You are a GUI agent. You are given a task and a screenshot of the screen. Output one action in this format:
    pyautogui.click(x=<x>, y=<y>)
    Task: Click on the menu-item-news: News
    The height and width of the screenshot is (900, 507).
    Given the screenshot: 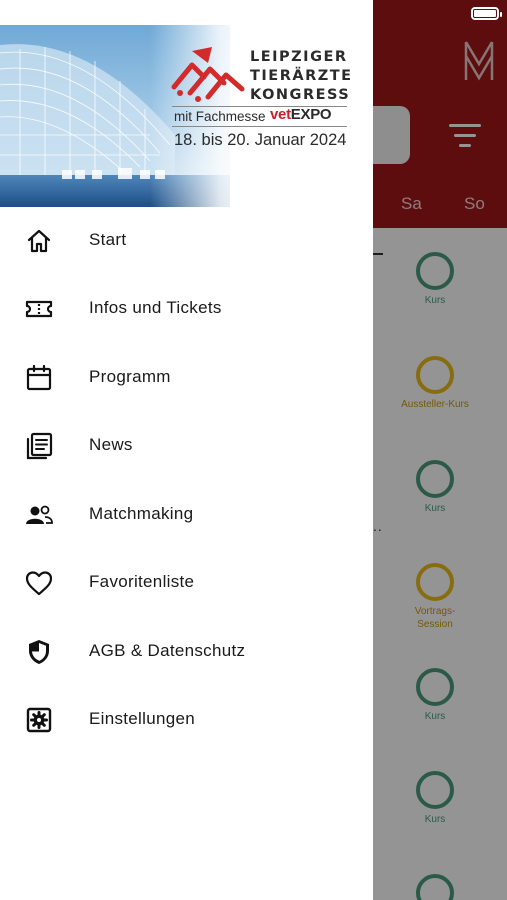 What is the action you would take?
    pyautogui.click(x=186, y=446)
    